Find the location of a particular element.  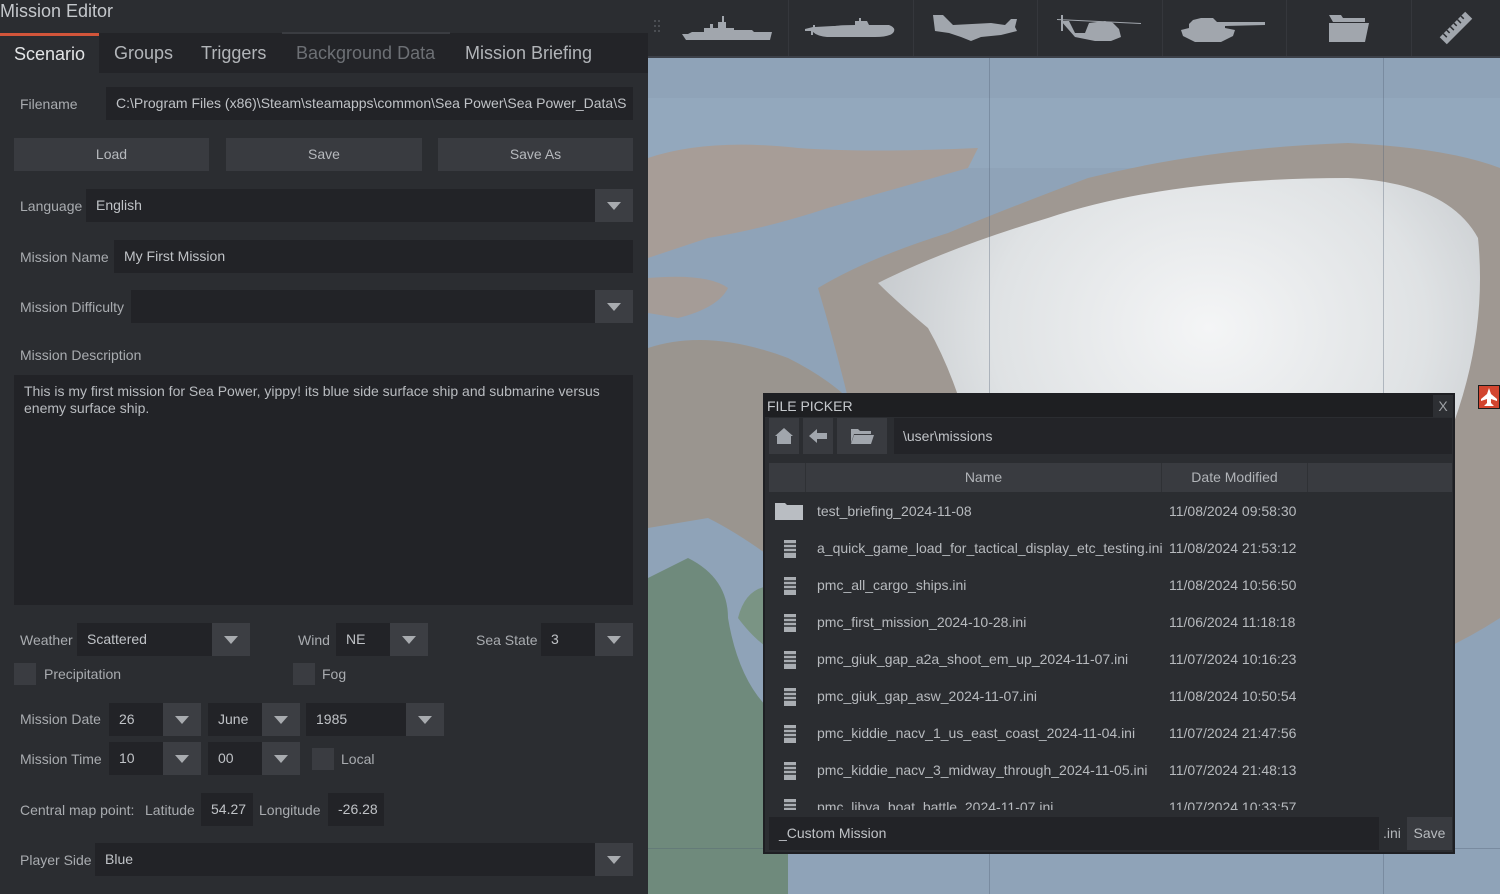

tab-triggers: Triggers is located at coordinates (233, 53).